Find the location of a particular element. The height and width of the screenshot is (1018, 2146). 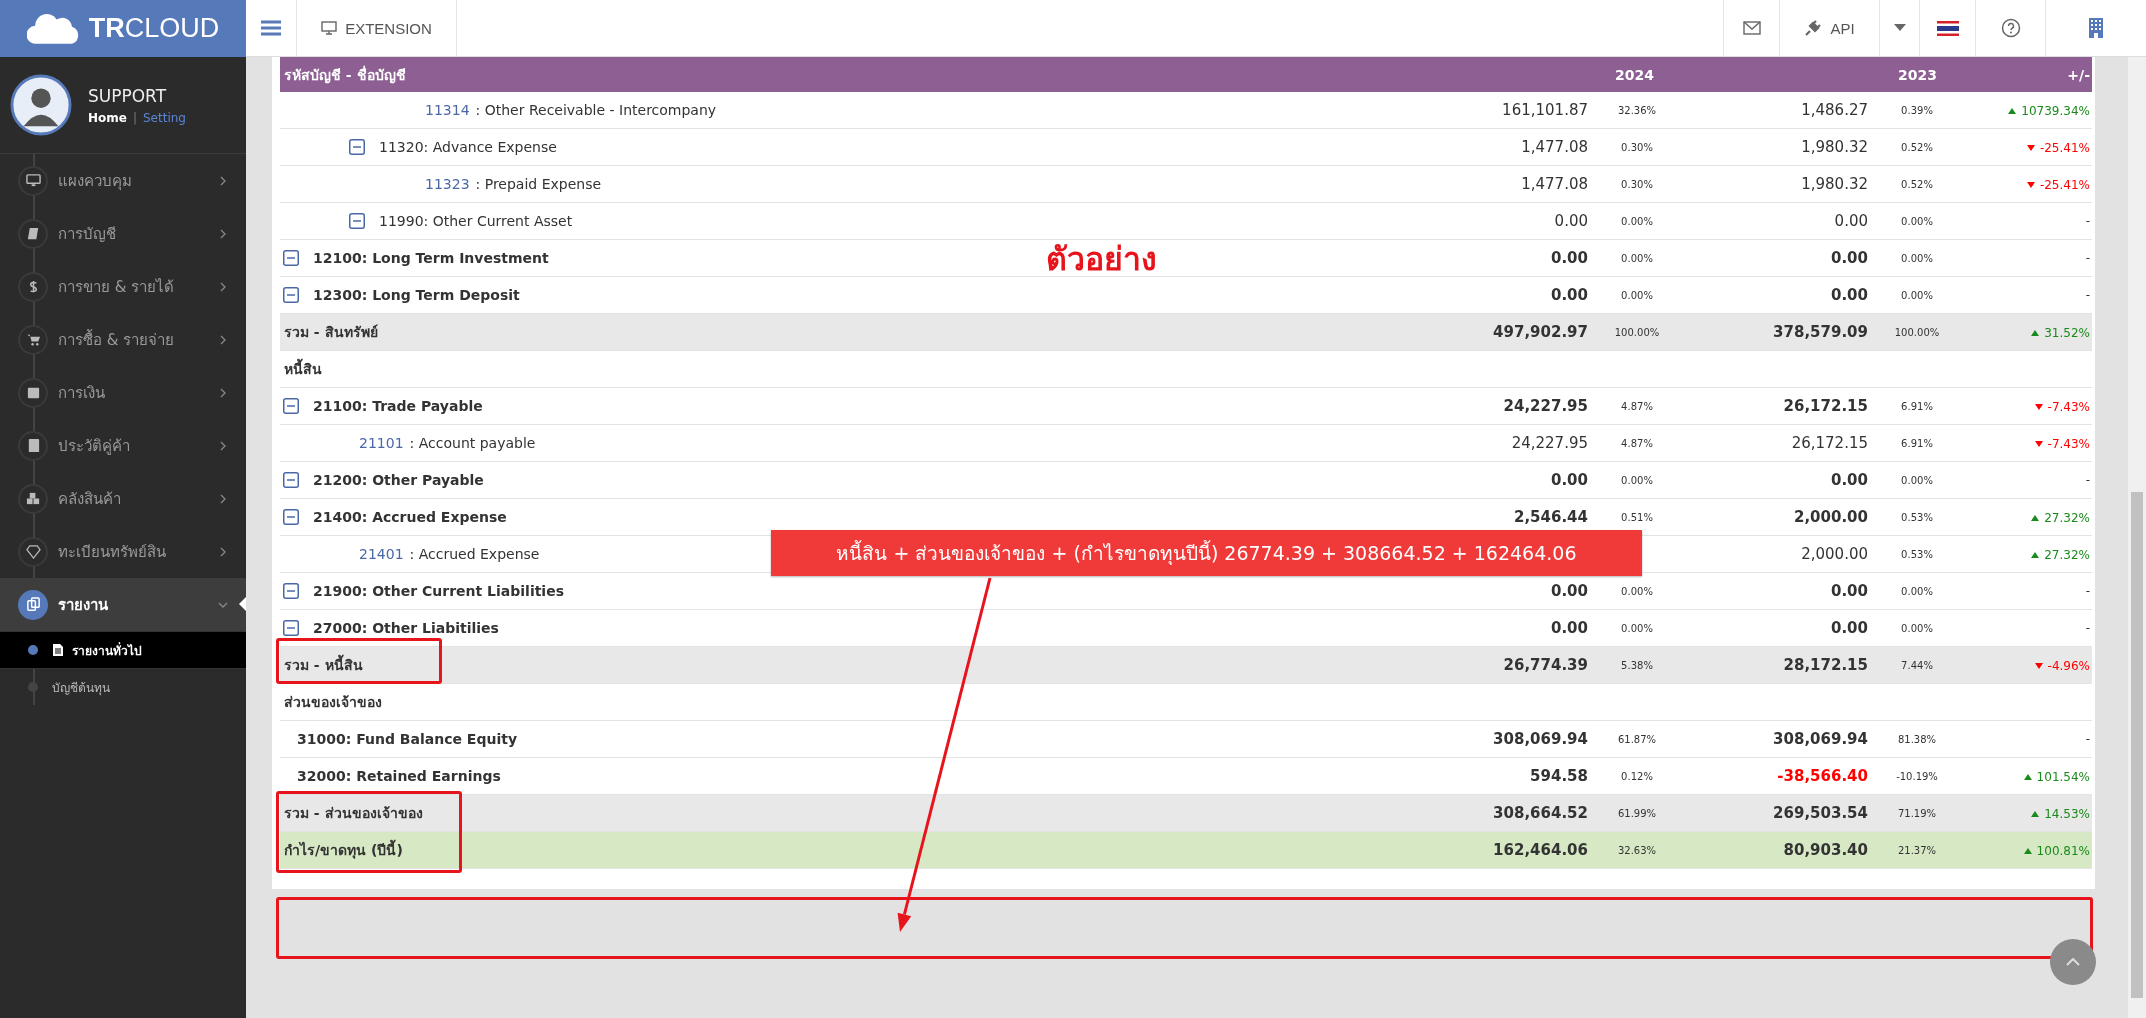

callout-note: หนี้สิน + ส่วนของเจ้าของ + (กำไรขาดทุนปีนี้) 26774.39 + 308664.52 + 162464.06 is located at coordinates (1206, 553).